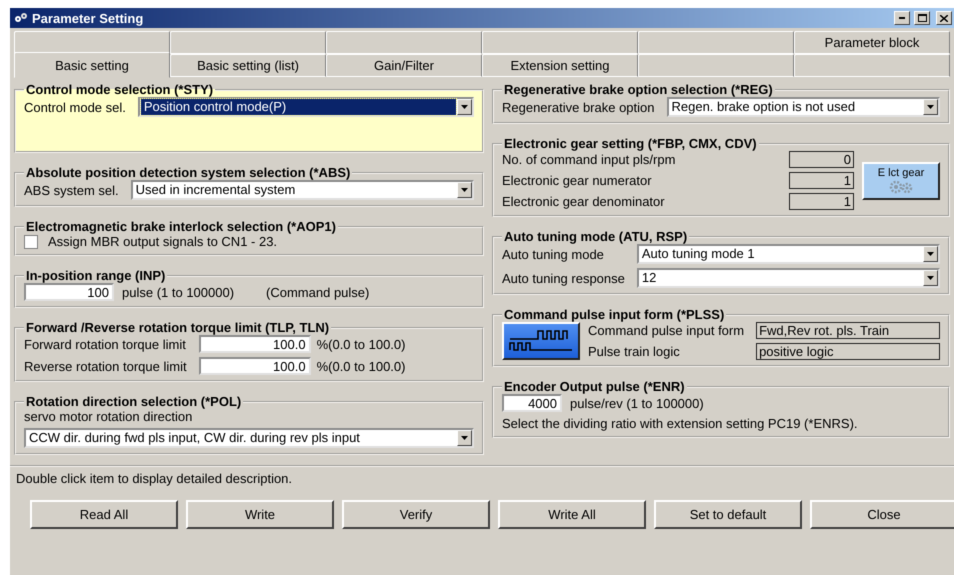  I want to click on value-display: 0, so click(821, 159).